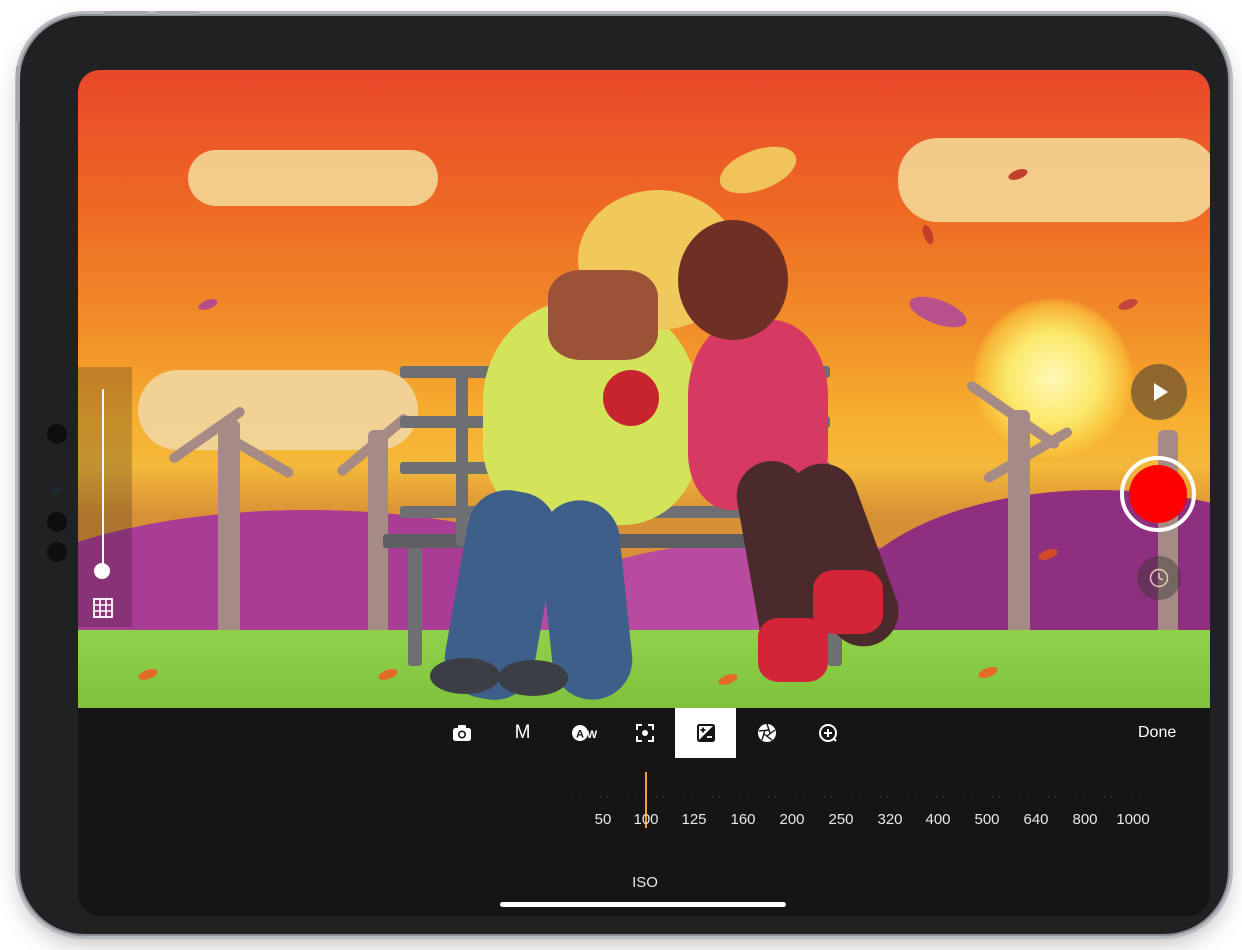  I want to click on grass, so click(644, 669).